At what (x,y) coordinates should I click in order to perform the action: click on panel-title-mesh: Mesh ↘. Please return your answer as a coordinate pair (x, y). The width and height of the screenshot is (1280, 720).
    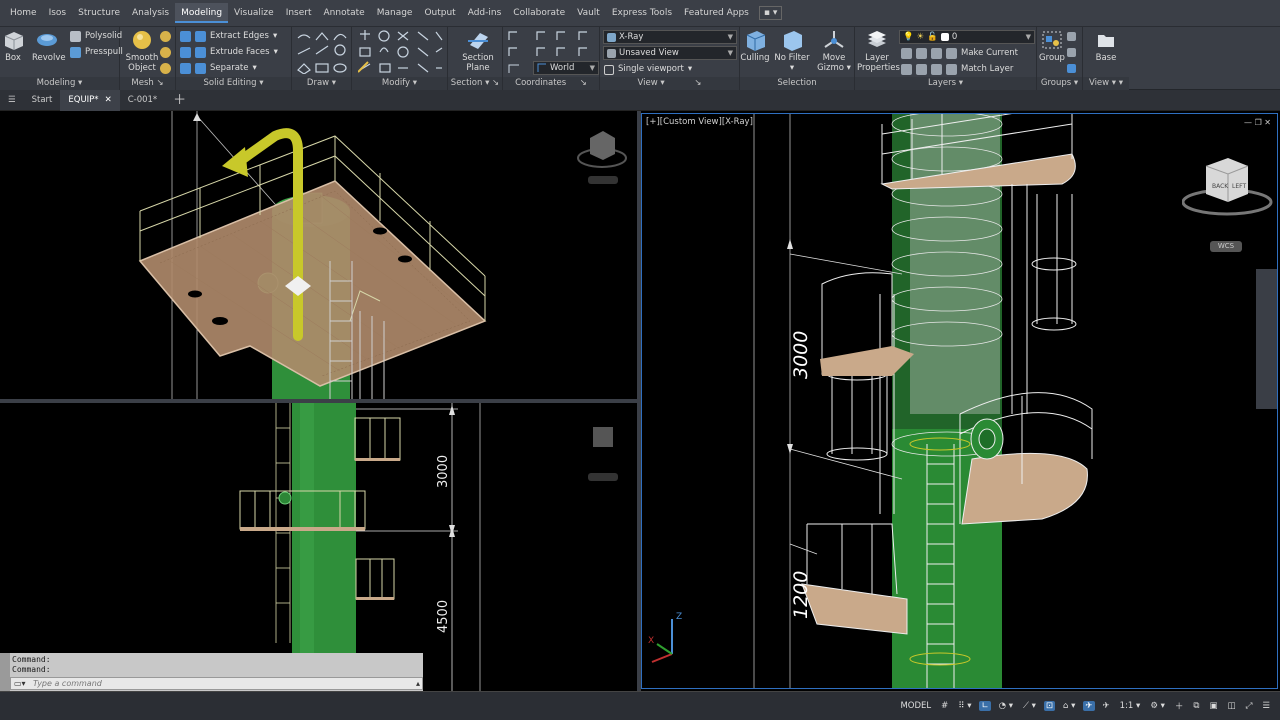
    Looking at the image, I should click on (147, 83).